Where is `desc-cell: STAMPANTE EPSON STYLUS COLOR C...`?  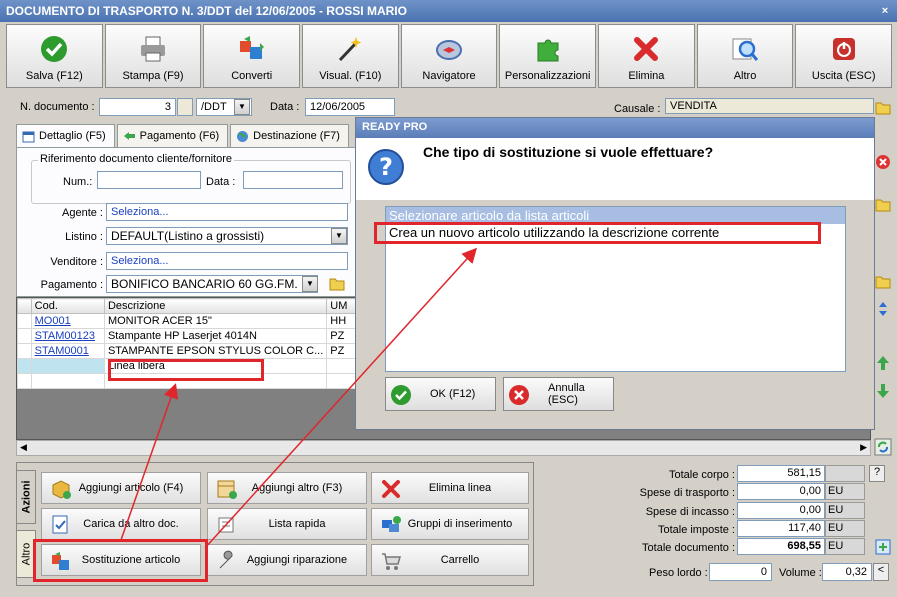
desc-cell: STAMPANTE EPSON STYLUS COLOR C... is located at coordinates (215, 351).